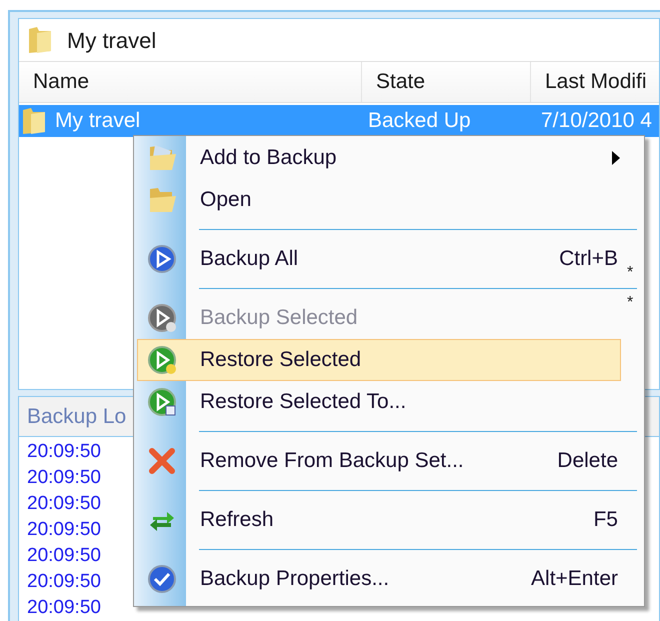 The height and width of the screenshot is (621, 660). Describe the element at coordinates (162, 158) in the screenshot. I see `folder-open-icon` at that location.